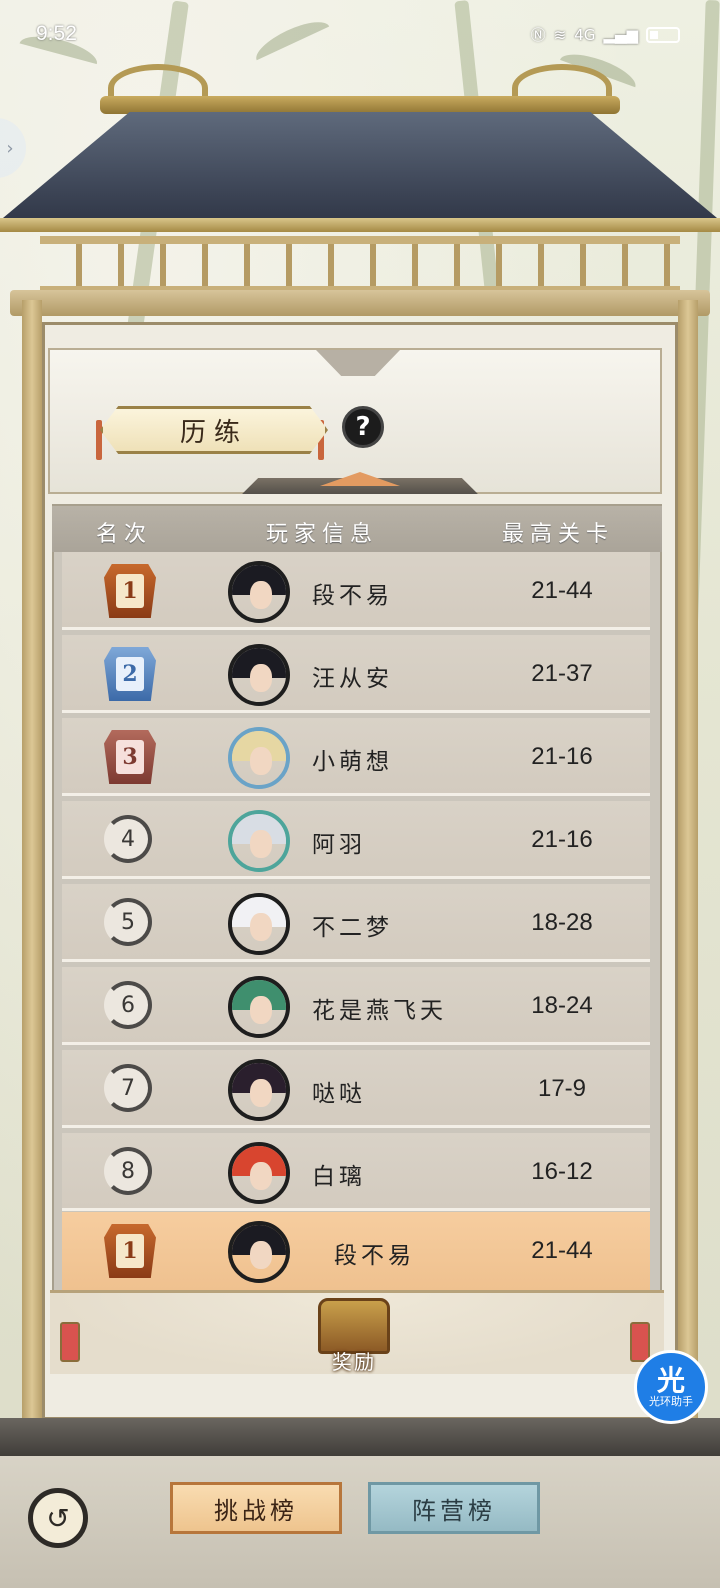 This screenshot has width=720, height=1588. I want to click on right-pillar, so click(688, 870).